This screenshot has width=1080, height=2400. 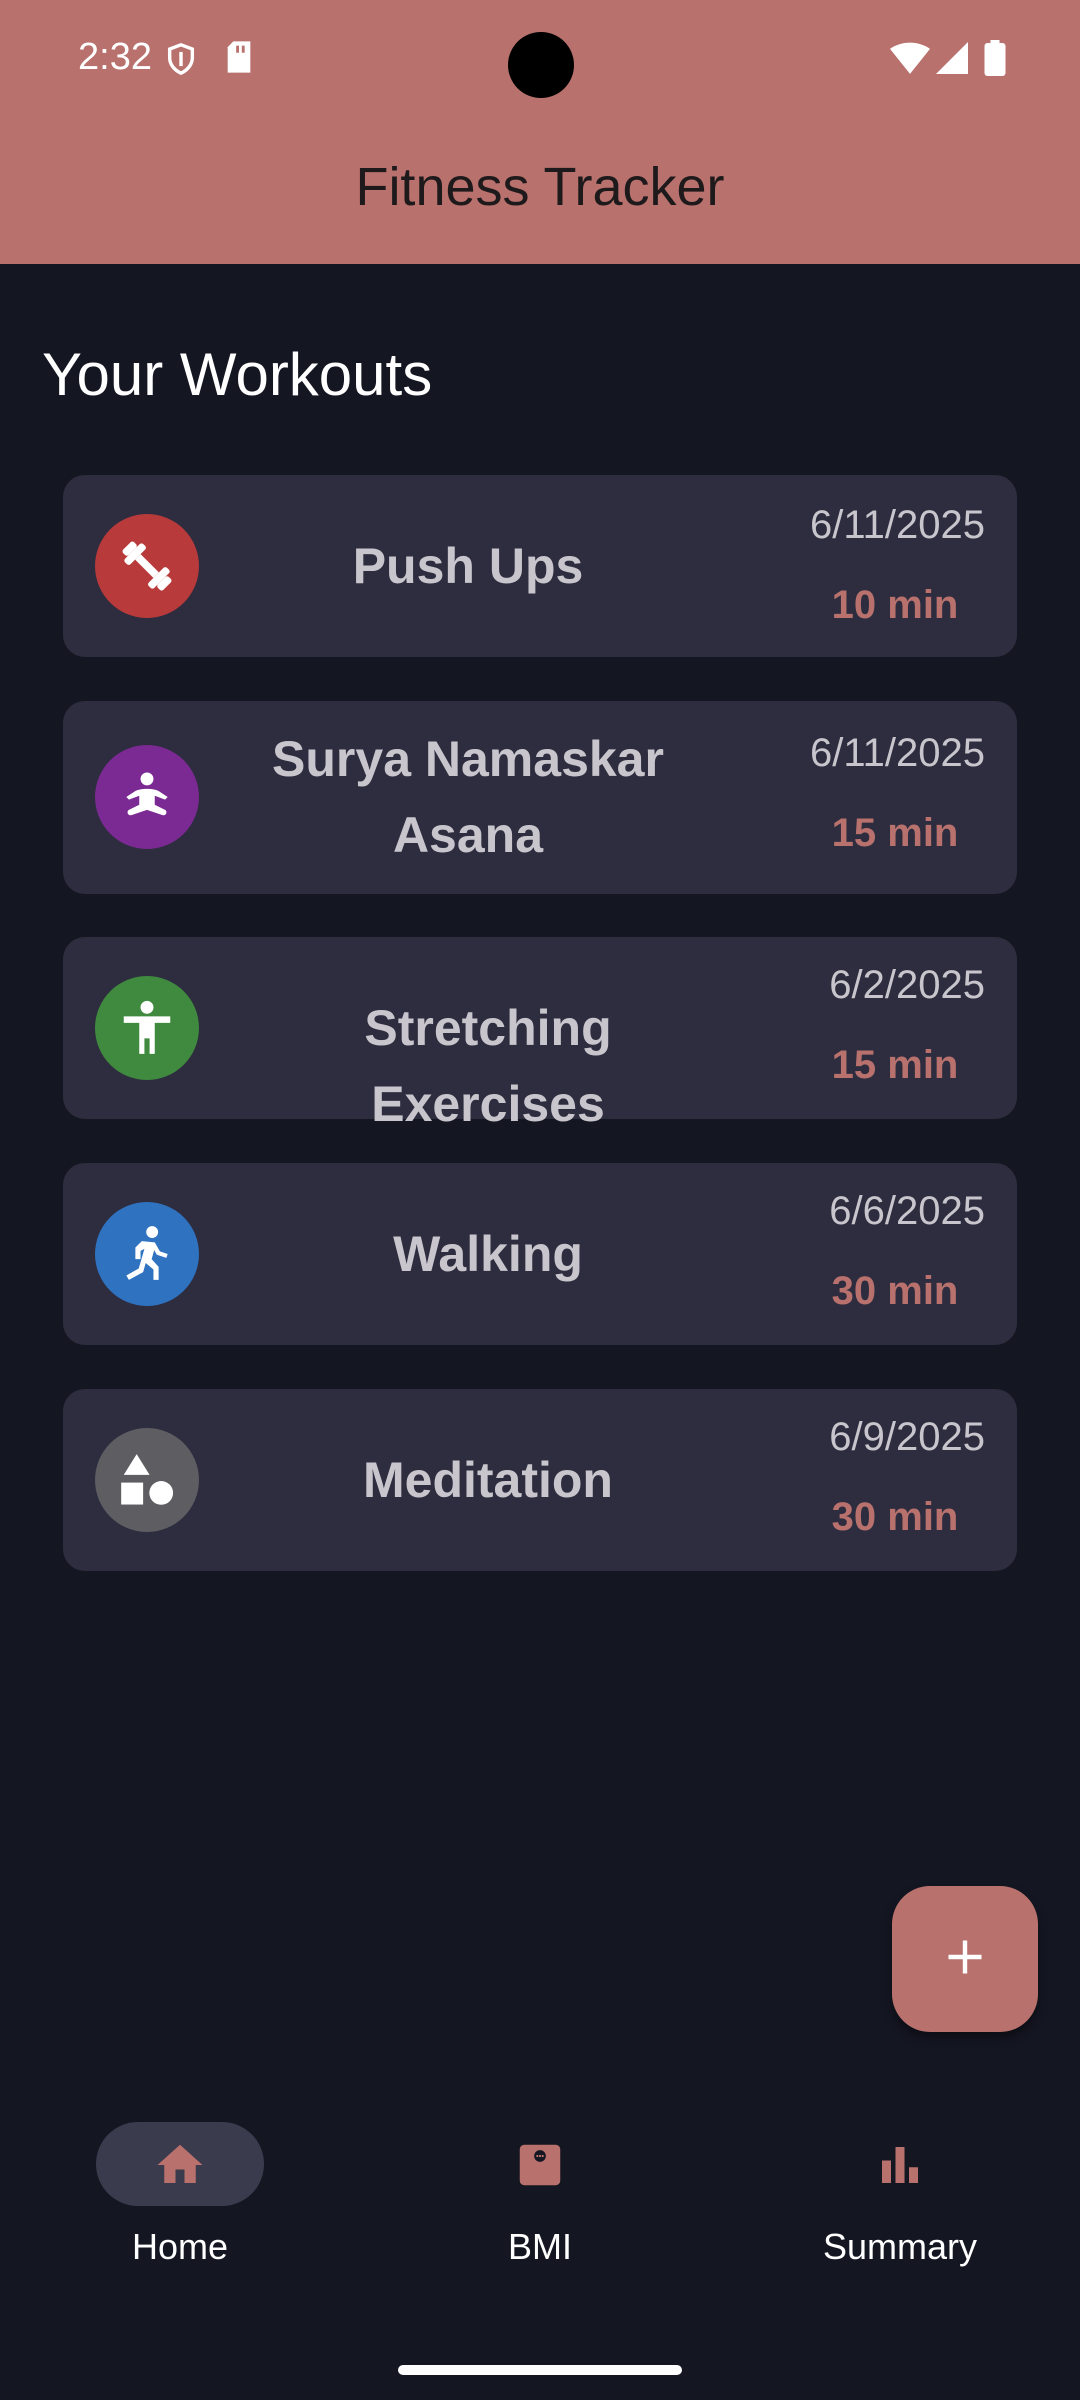 What do you see at coordinates (147, 1028) in the screenshot?
I see `stretch-icon` at bounding box center [147, 1028].